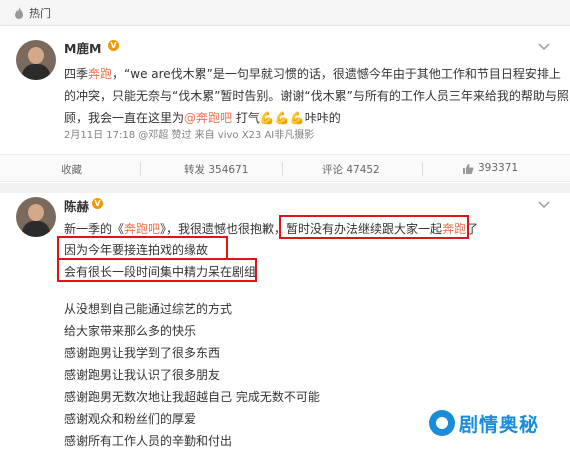 This screenshot has height=451, width=570. Describe the element at coordinates (216, 169) in the screenshot. I see `repost-button: 转发 354671` at that location.